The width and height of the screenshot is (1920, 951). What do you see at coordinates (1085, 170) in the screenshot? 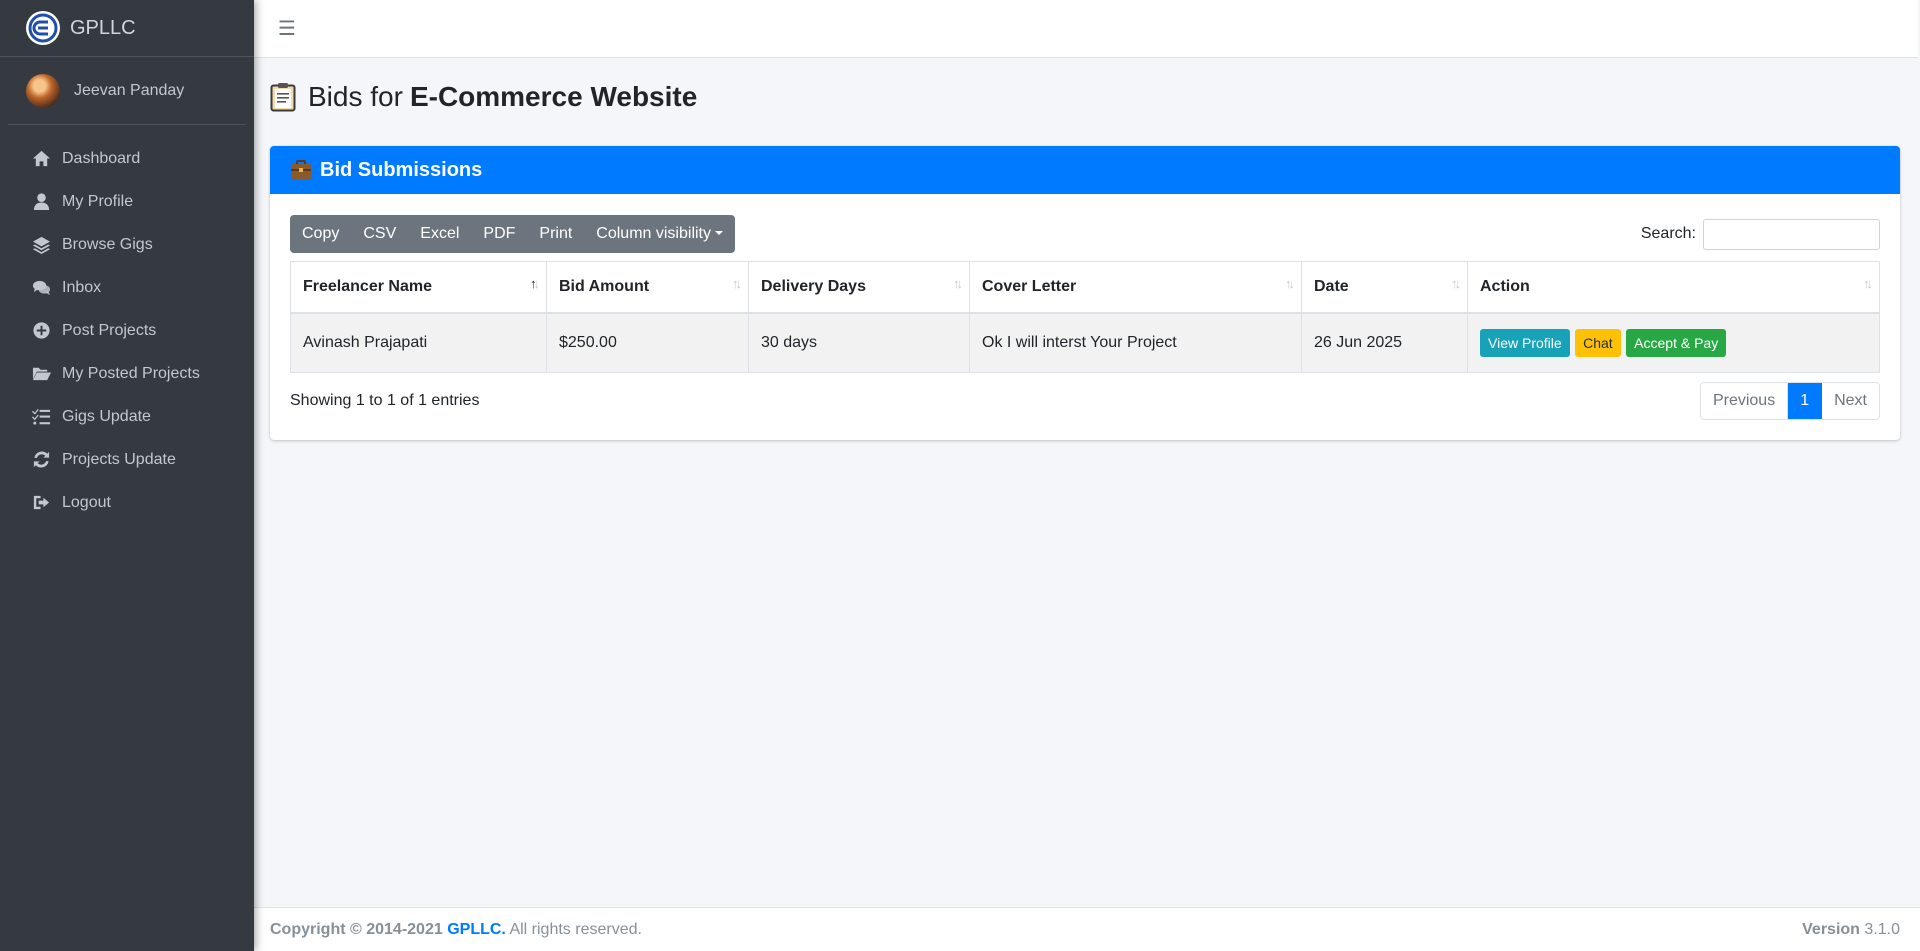
I see `card-header: Bid Submissions` at bounding box center [1085, 170].